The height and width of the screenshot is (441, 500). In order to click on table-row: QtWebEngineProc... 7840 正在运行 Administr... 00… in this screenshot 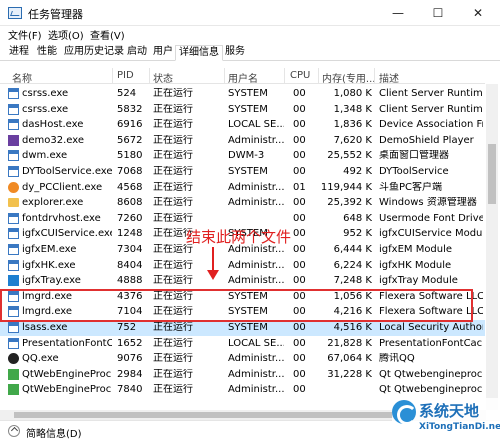, I will do `click(242, 390)`.